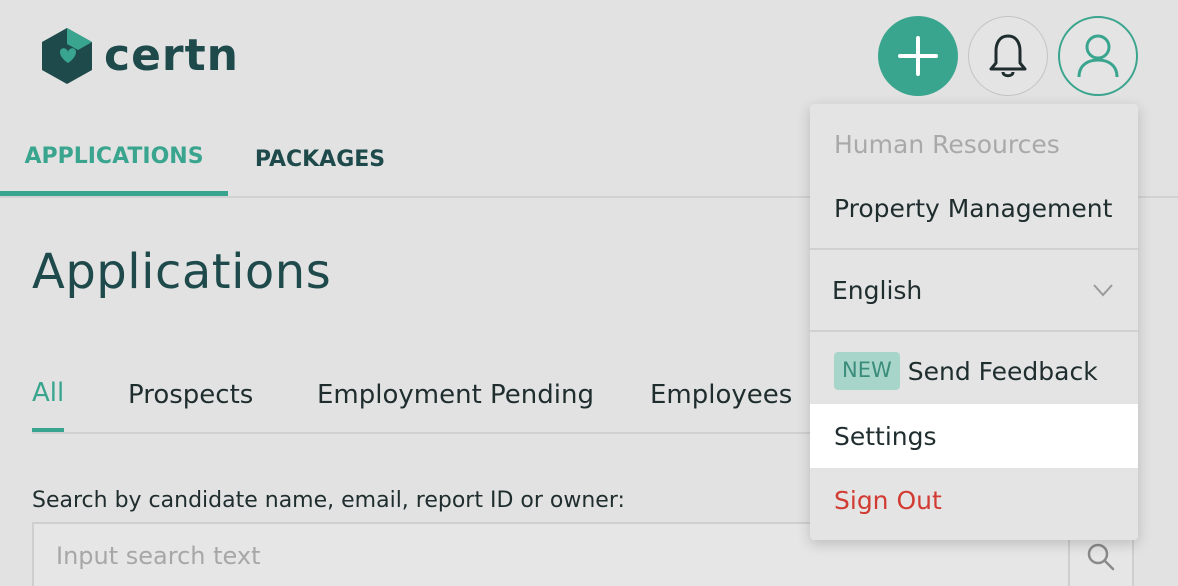 The width and height of the screenshot is (1178, 586). Describe the element at coordinates (1002, 371) in the screenshot. I see `send-feedback-label: Send Feedback` at that location.